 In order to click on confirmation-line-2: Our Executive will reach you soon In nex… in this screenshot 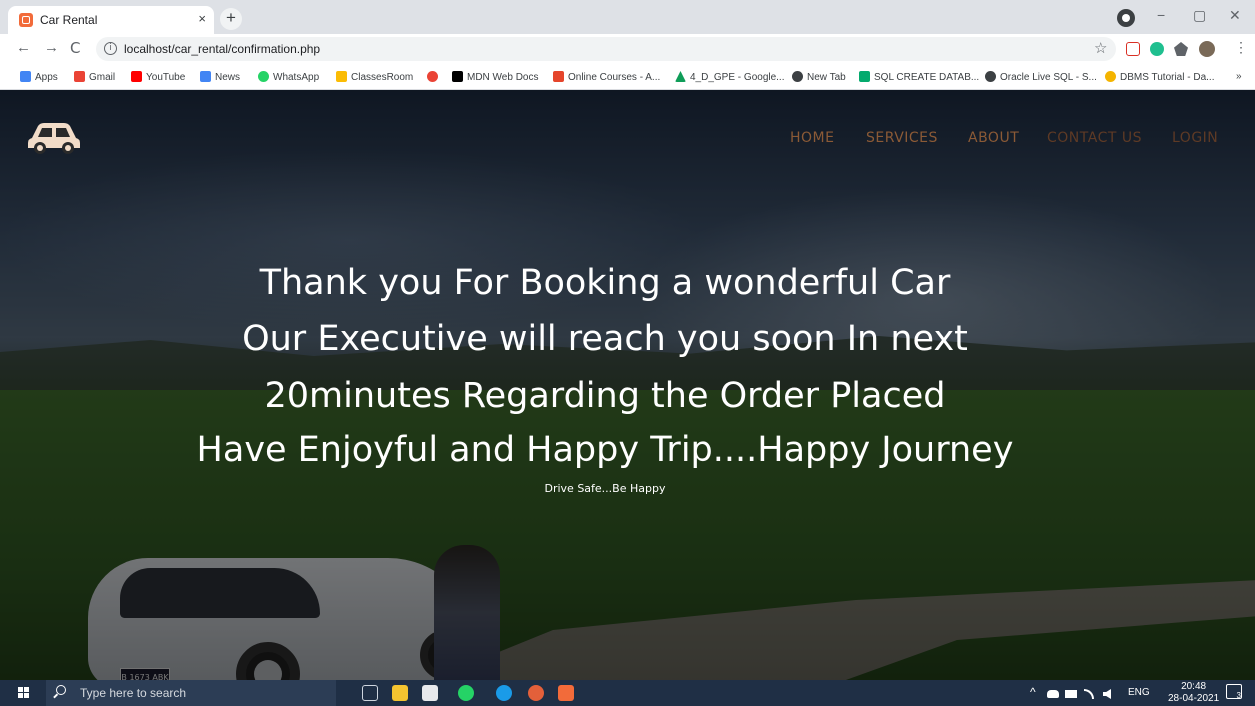, I will do `click(605, 339)`.